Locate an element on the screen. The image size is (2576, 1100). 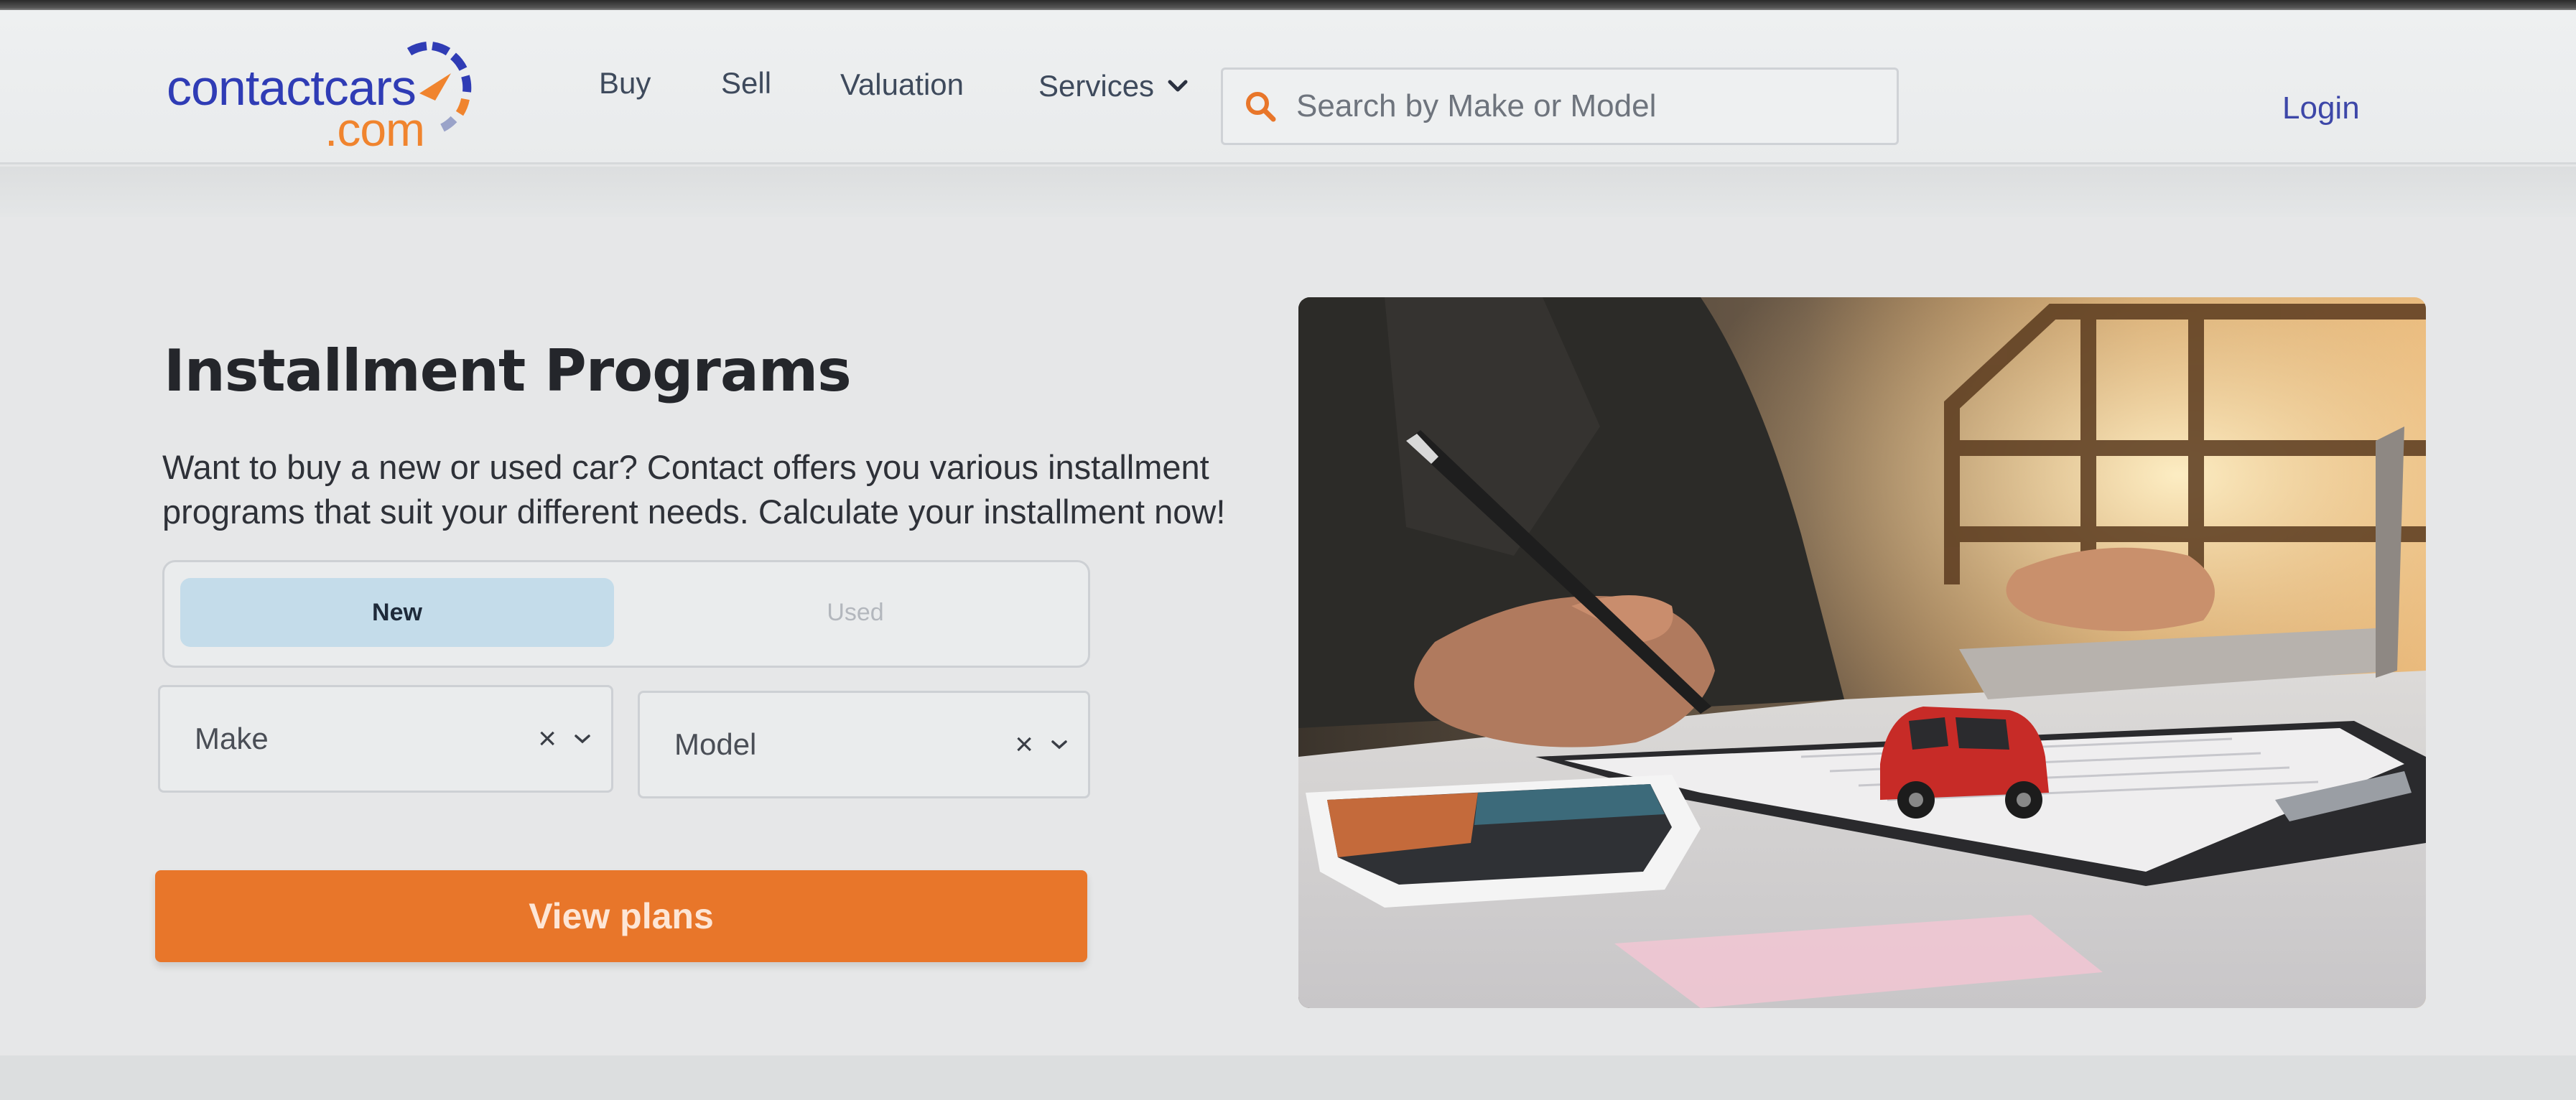
model-select: Model × is located at coordinates (864, 745).